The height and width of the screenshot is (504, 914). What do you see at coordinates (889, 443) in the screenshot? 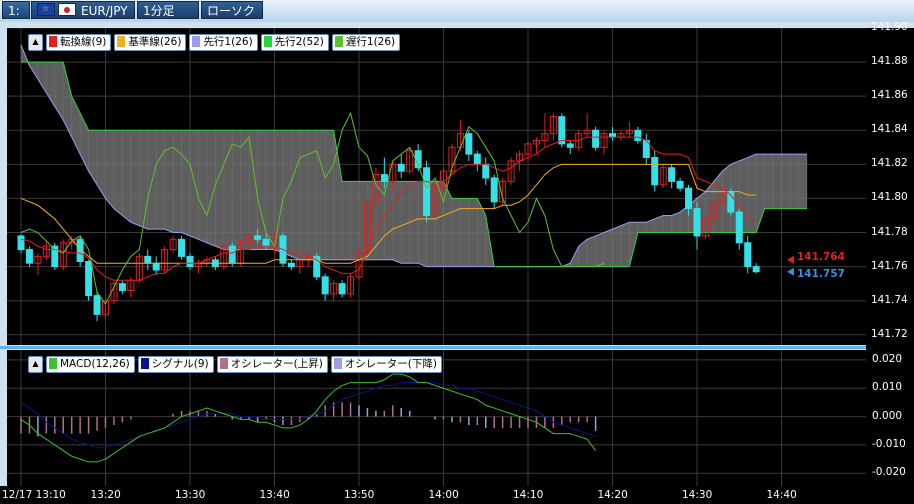
I see `y-tick-label: -0.010` at bounding box center [889, 443].